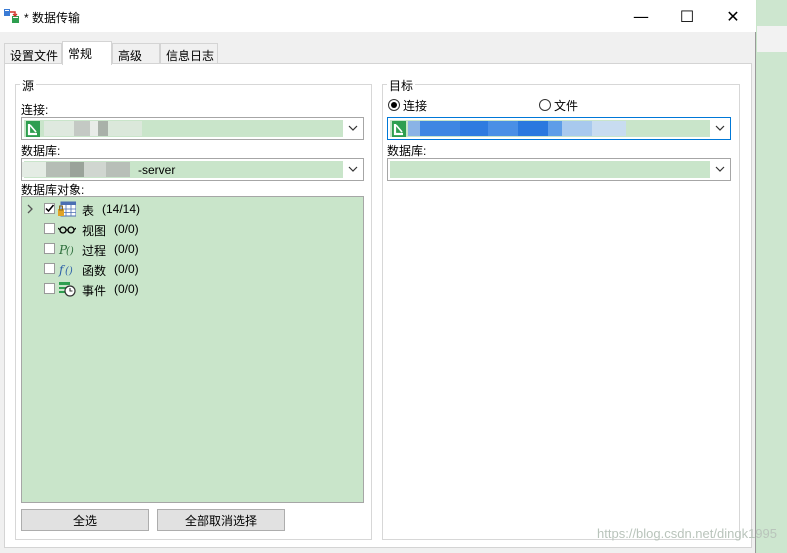  What do you see at coordinates (192, 209) in the screenshot?
I see `tree-item-tables: 表 (14/14)` at bounding box center [192, 209].